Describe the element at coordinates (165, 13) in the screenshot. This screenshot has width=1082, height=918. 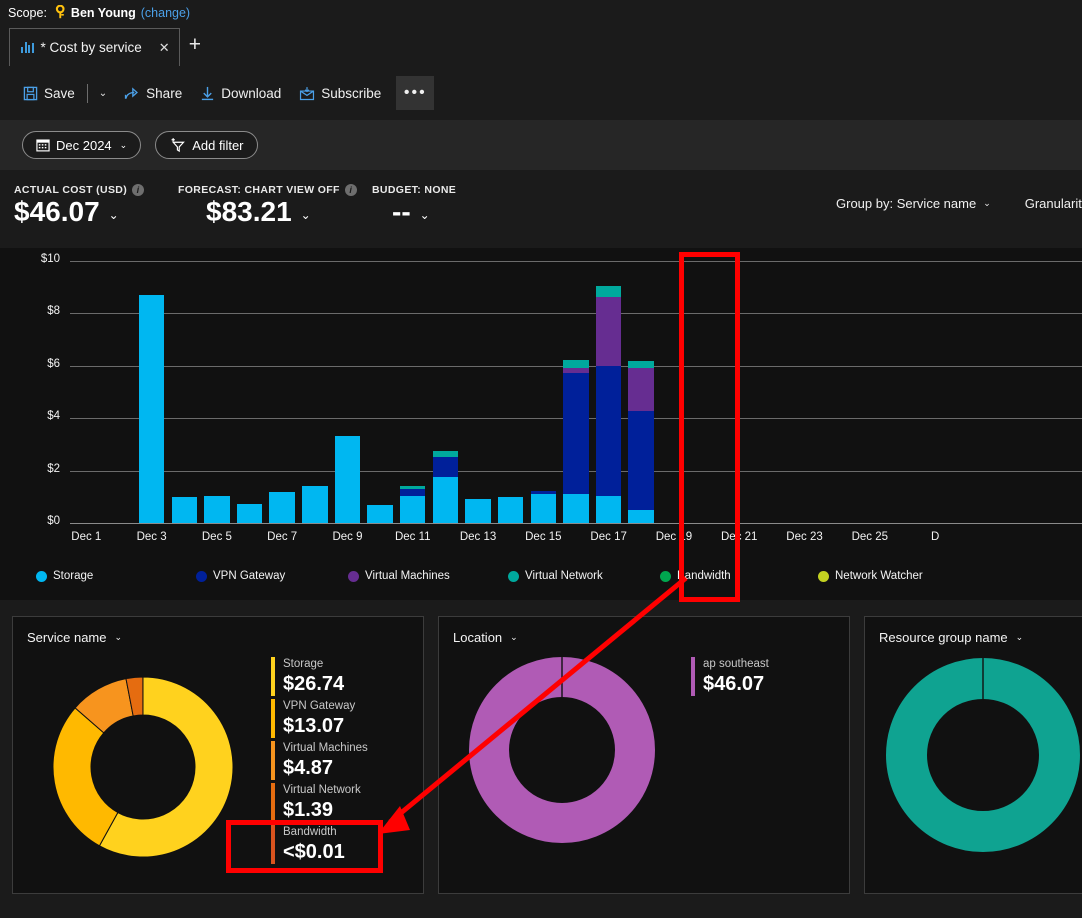
I see `scope-change-link: (change)` at that location.